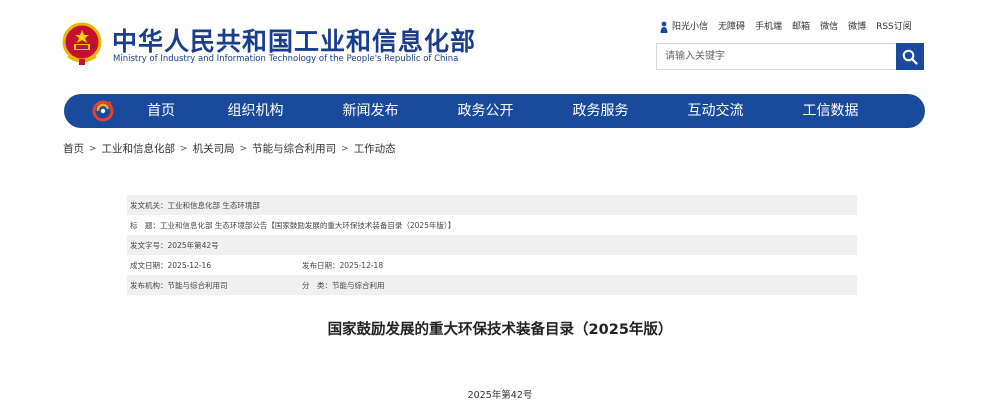 Image resolution: width=1000 pixels, height=407 pixels. What do you see at coordinates (715, 111) in the screenshot?
I see `nav-item-interaction: 互动交流` at bounding box center [715, 111].